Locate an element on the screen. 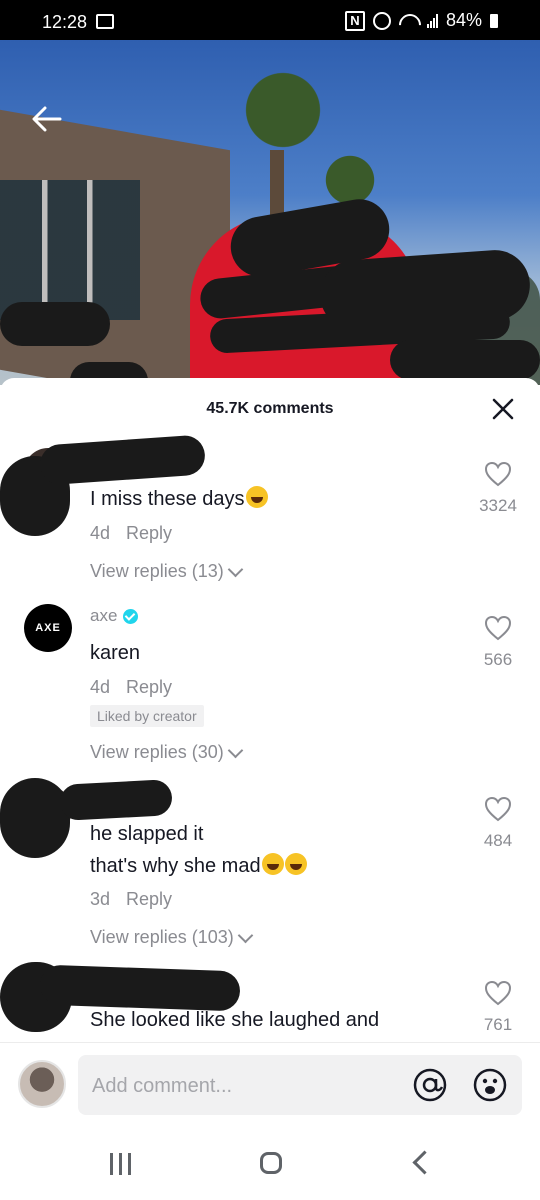 The image size is (540, 1200). like-button: 566 is located at coordinates (498, 642).